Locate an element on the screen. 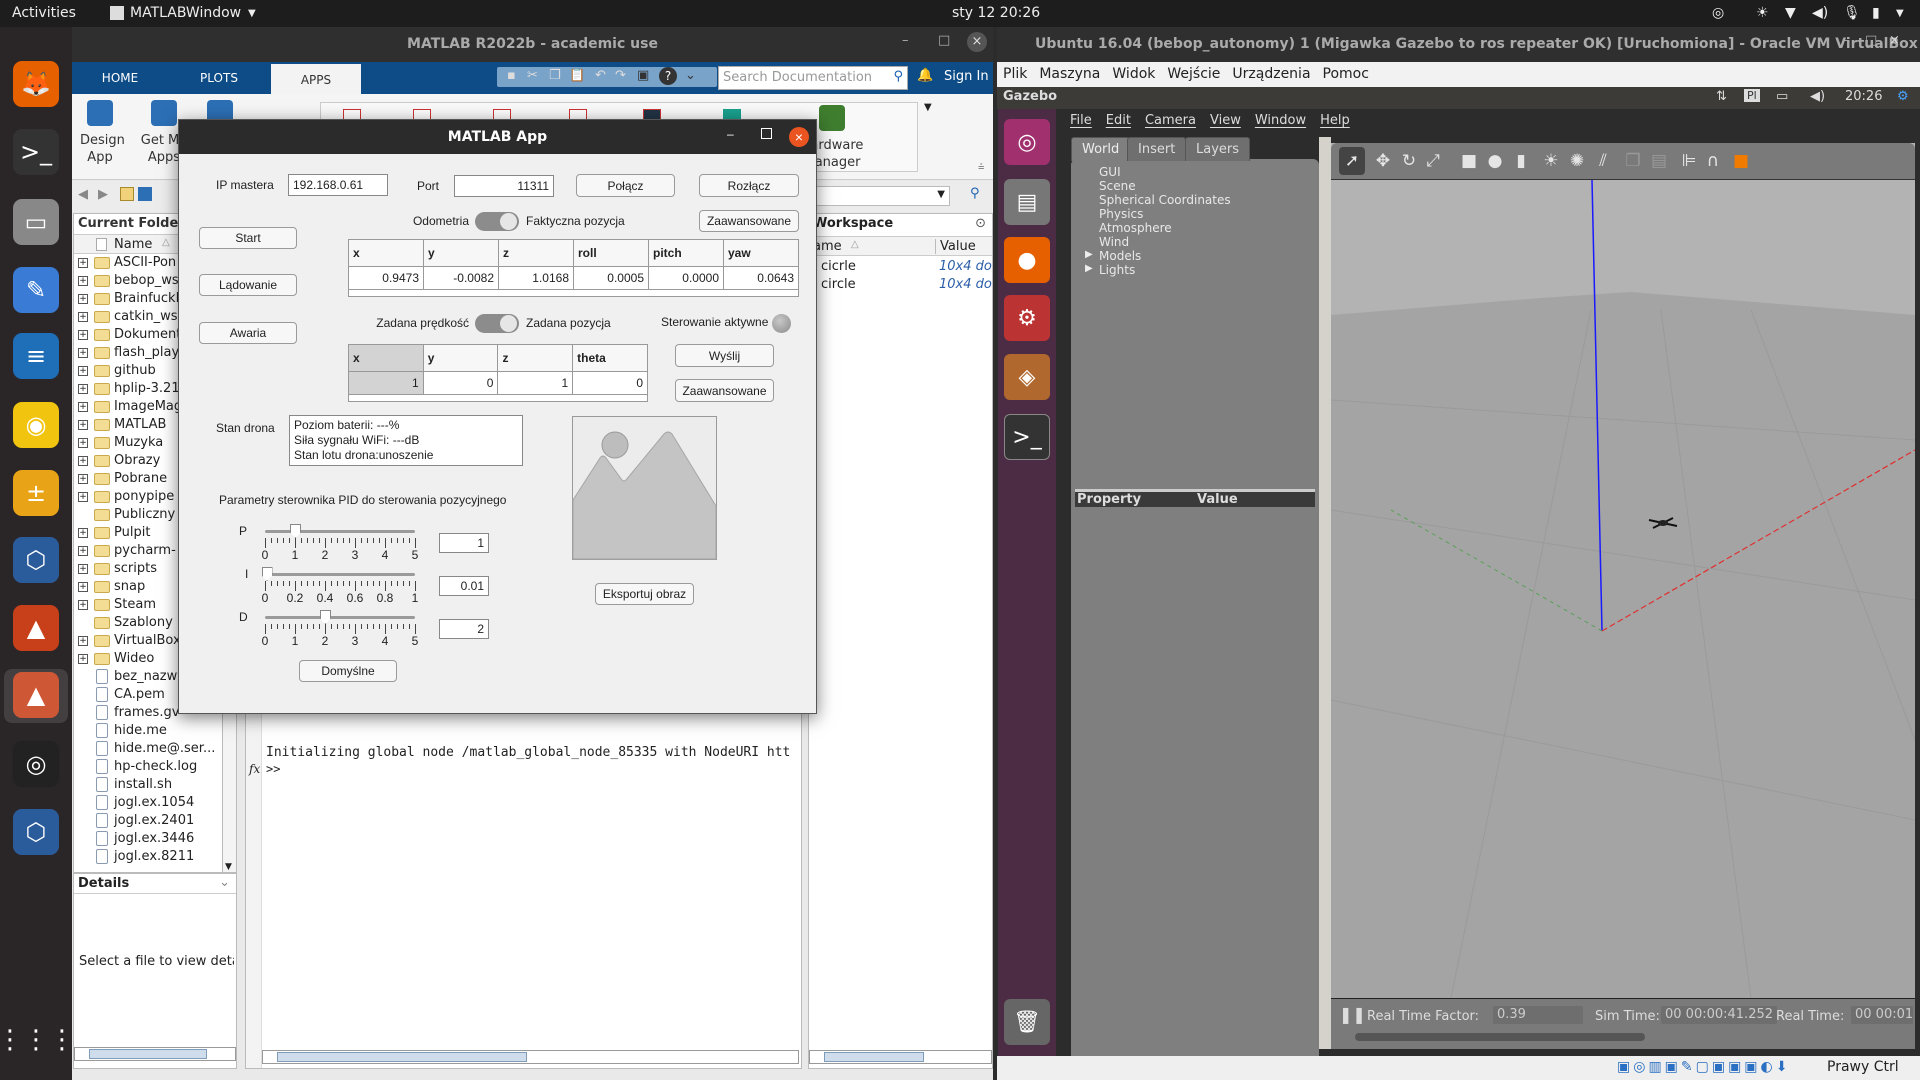 Image resolution: width=1920 pixels, height=1080 pixels. menu-pomoc: Pomoc is located at coordinates (1346, 74).